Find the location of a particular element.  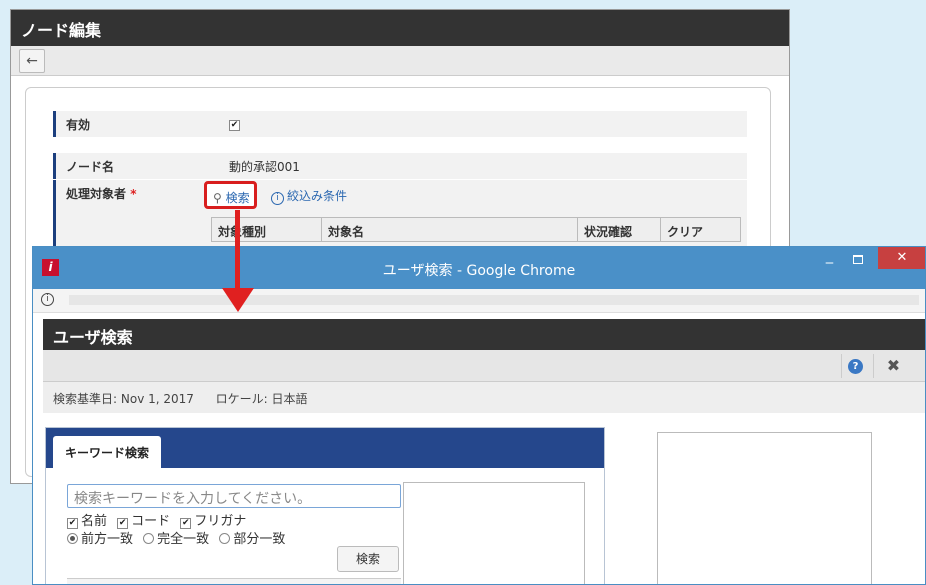

tab-keyword-search: キーワード検索 is located at coordinates (107, 452).